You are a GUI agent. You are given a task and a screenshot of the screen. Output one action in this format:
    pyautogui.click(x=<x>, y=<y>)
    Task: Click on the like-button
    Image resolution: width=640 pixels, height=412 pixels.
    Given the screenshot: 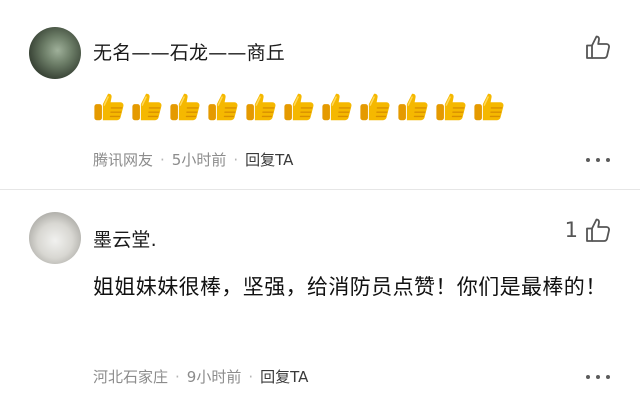 What is the action you would take?
    pyautogui.click(x=595, y=47)
    